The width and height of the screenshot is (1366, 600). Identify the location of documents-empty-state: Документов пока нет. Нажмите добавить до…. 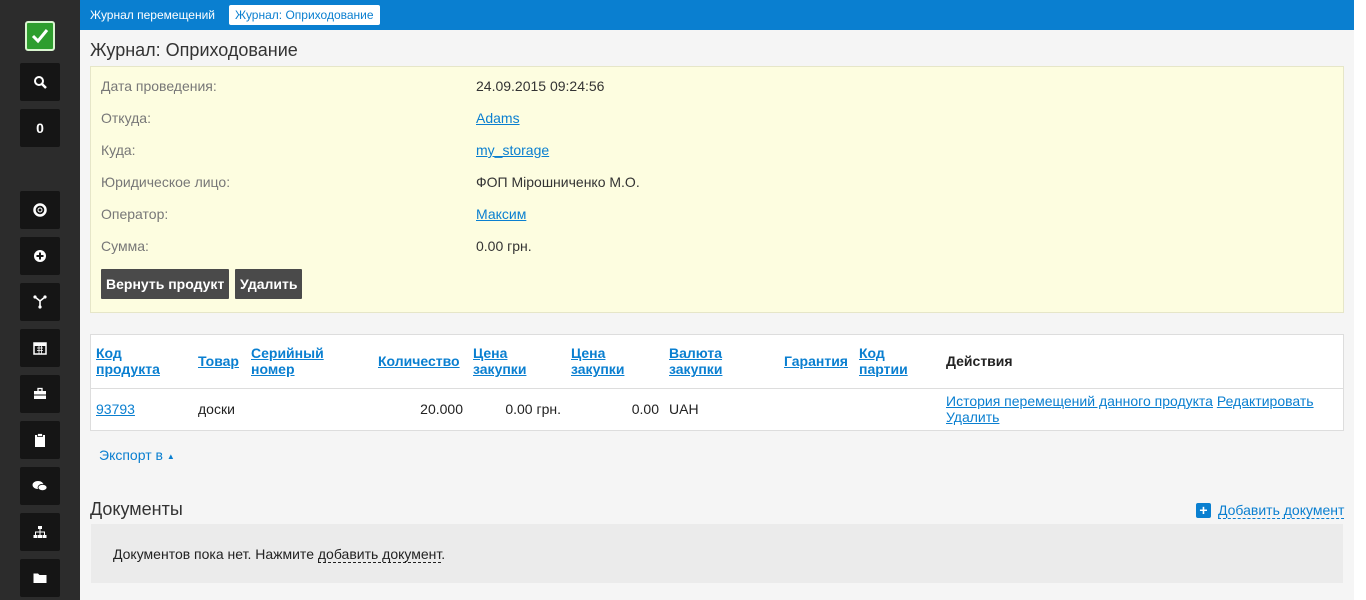
(717, 553).